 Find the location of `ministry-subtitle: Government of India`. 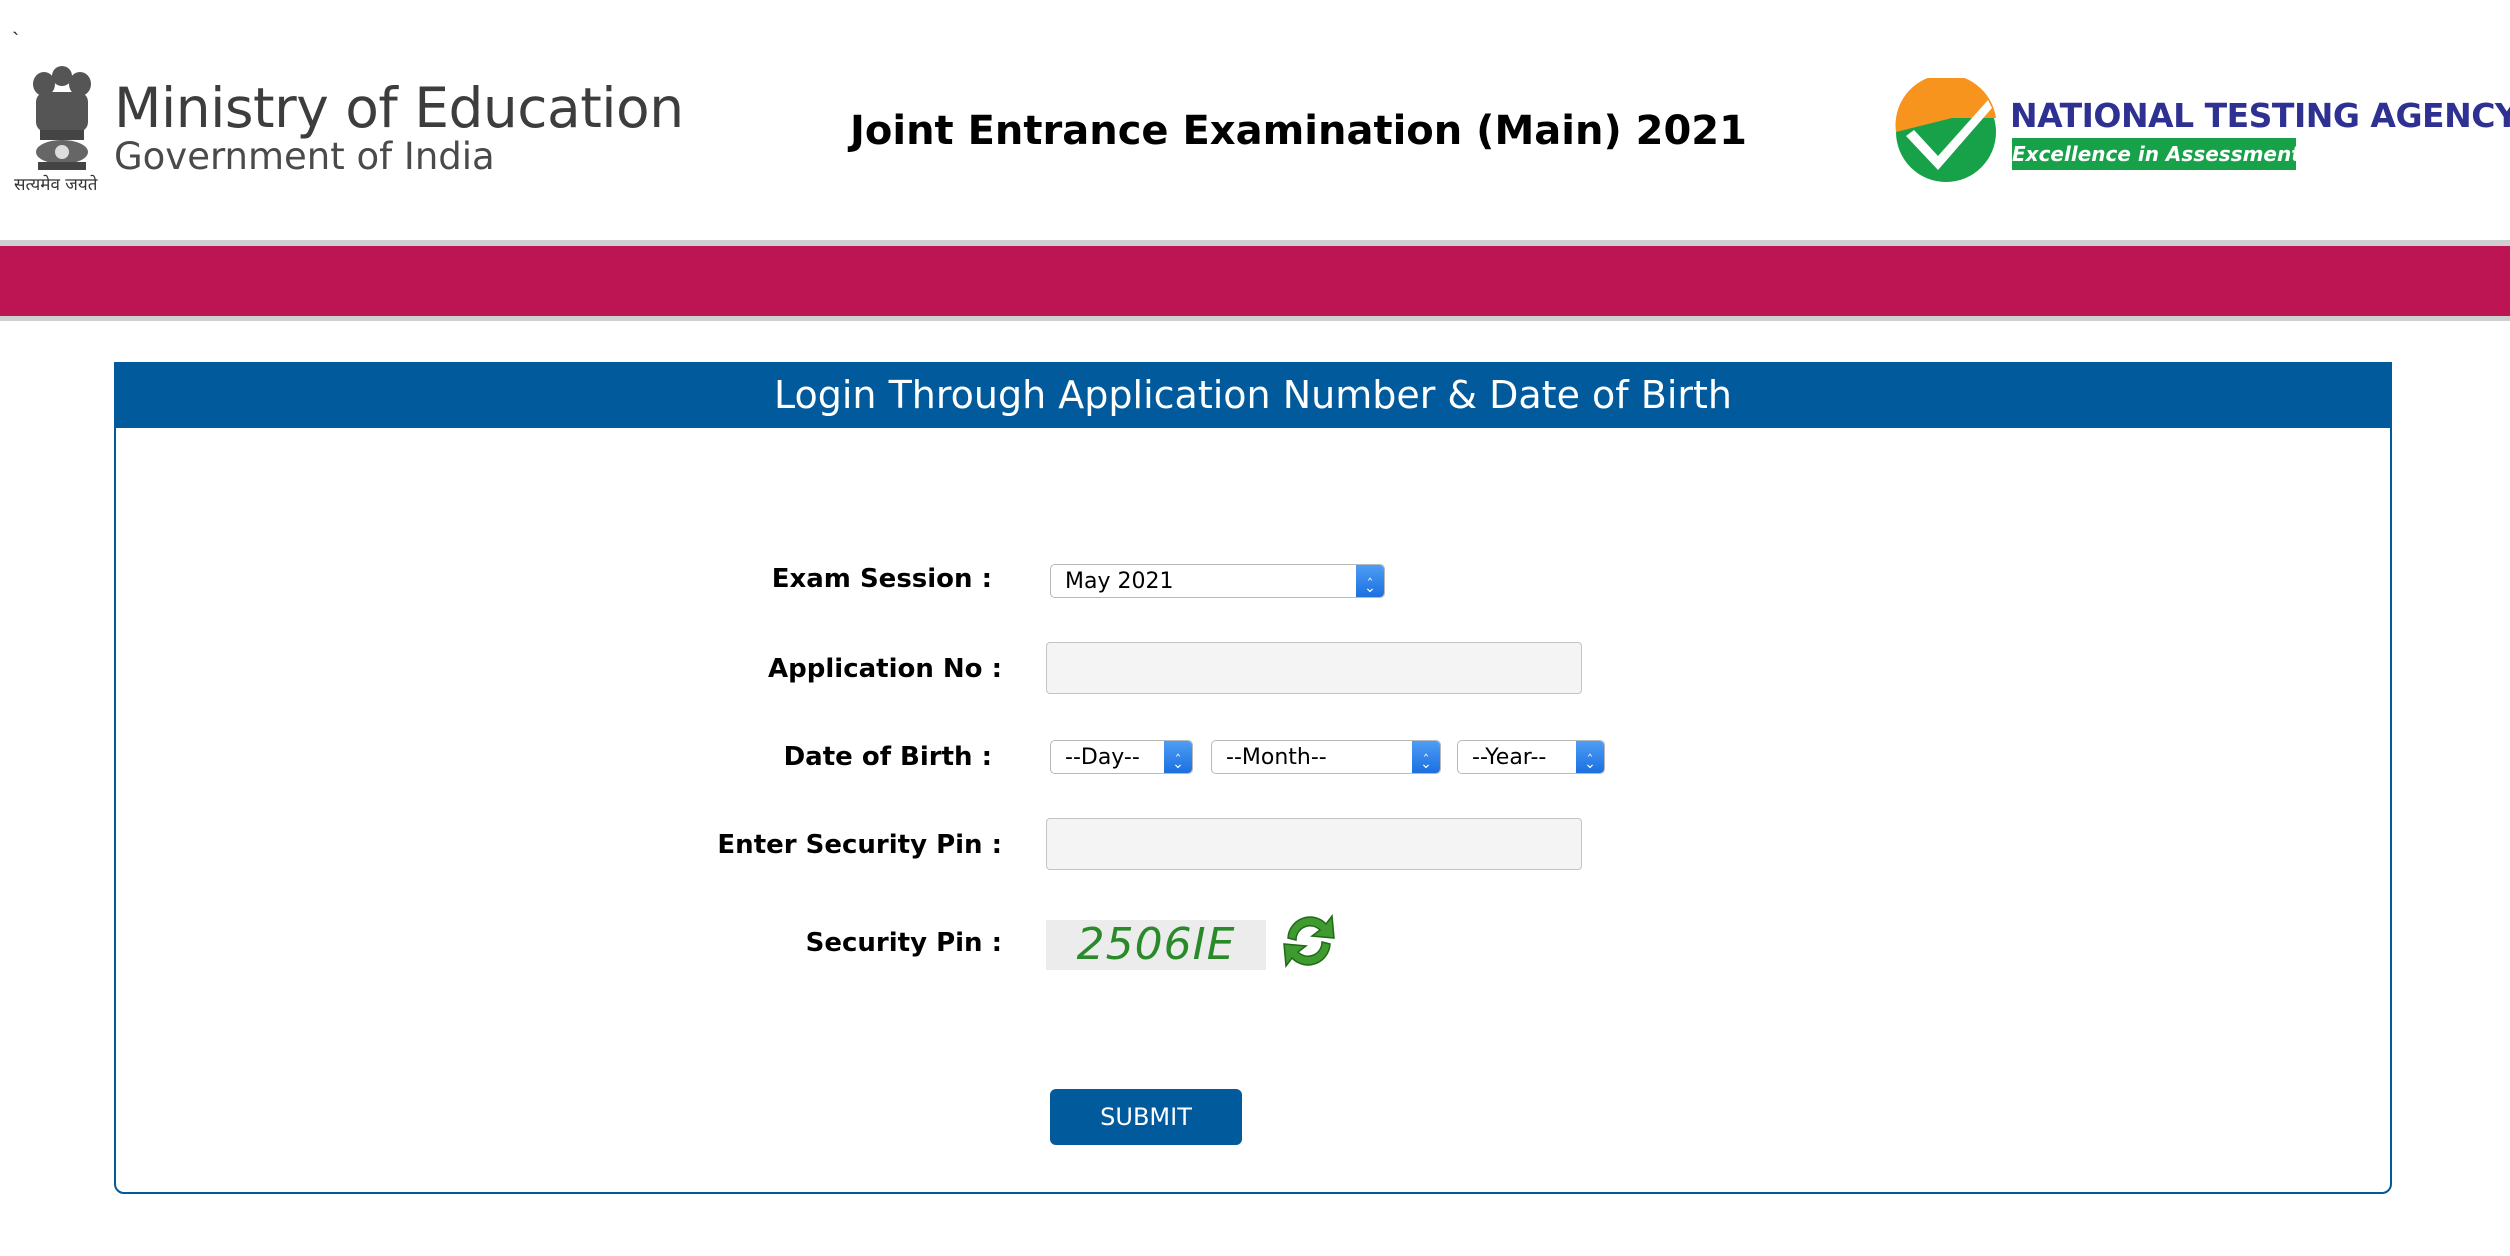

ministry-subtitle: Government of India is located at coordinates (304, 156).